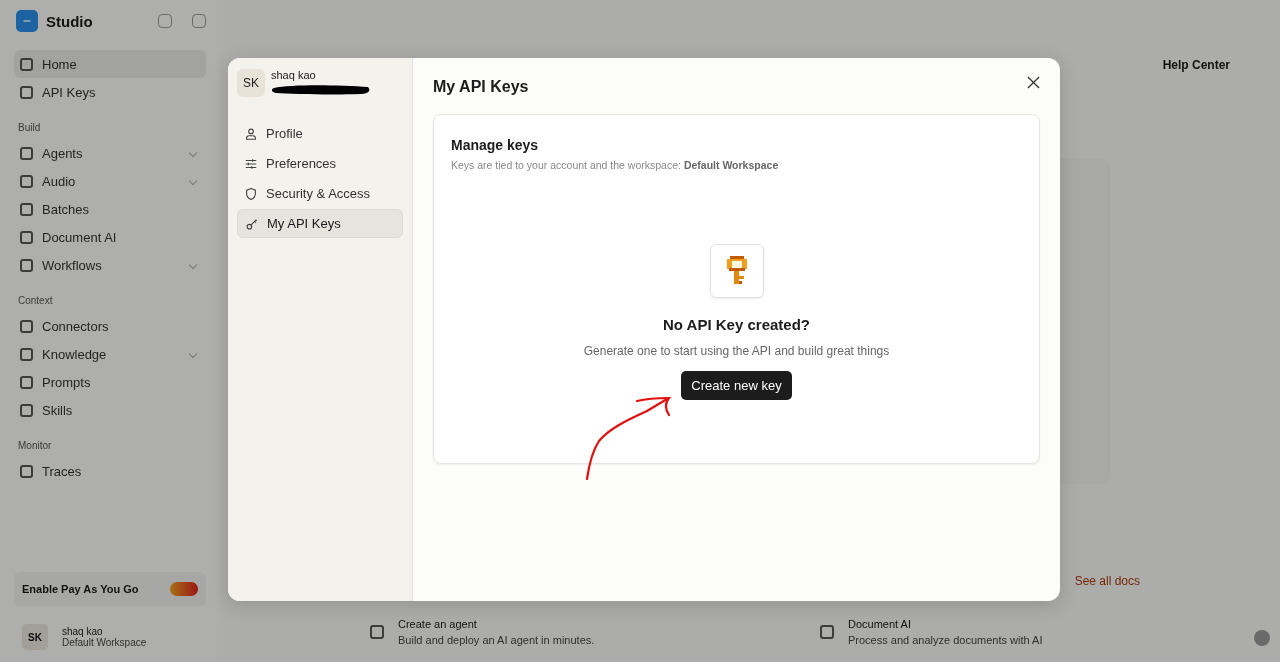  What do you see at coordinates (110, 153) in the screenshot?
I see `nav-item: Agents` at bounding box center [110, 153].